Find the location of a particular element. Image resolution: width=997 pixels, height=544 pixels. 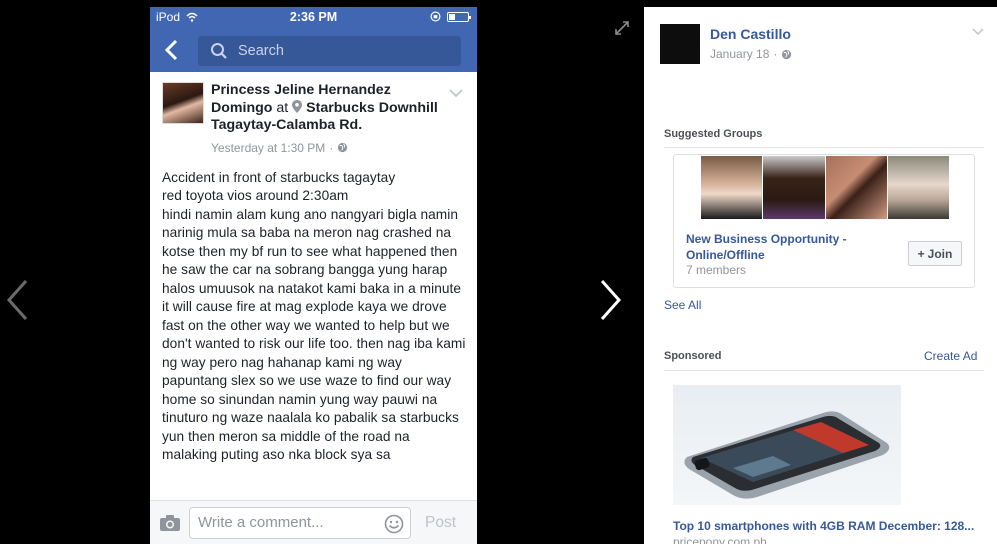

mobile-top-bar: Search is located at coordinates (313, 50).